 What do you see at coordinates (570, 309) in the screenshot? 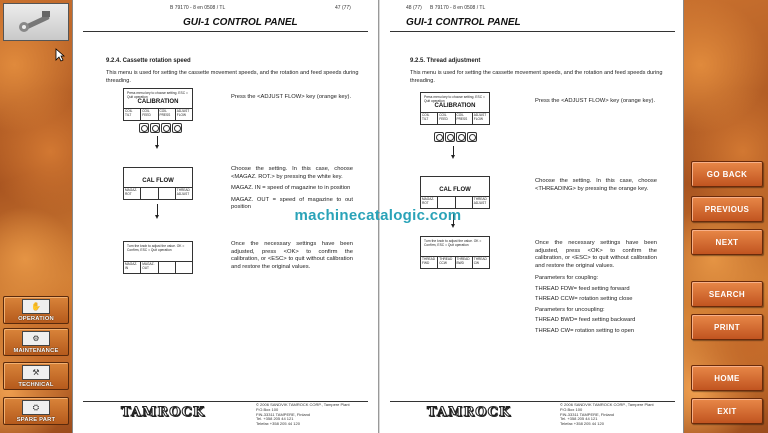
I see `parameter-line: Parameters for uncoupling:` at bounding box center [570, 309].